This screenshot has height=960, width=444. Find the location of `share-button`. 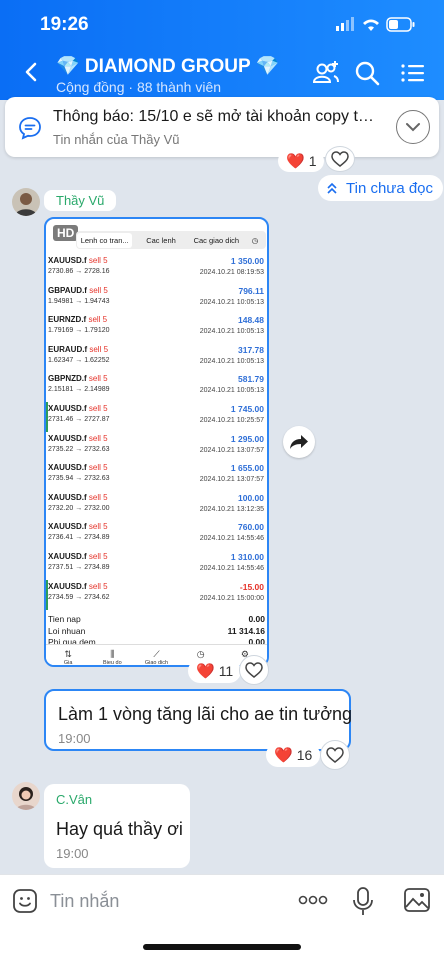

share-button is located at coordinates (299, 442).